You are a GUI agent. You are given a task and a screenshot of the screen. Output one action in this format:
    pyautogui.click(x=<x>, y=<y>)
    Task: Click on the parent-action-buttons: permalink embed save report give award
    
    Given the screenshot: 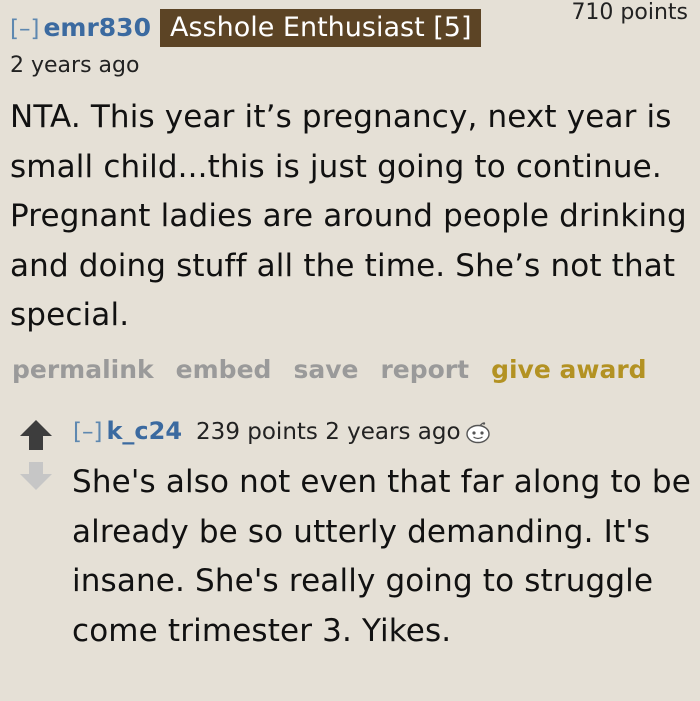 What is the action you would take?
    pyautogui.click(x=340, y=369)
    